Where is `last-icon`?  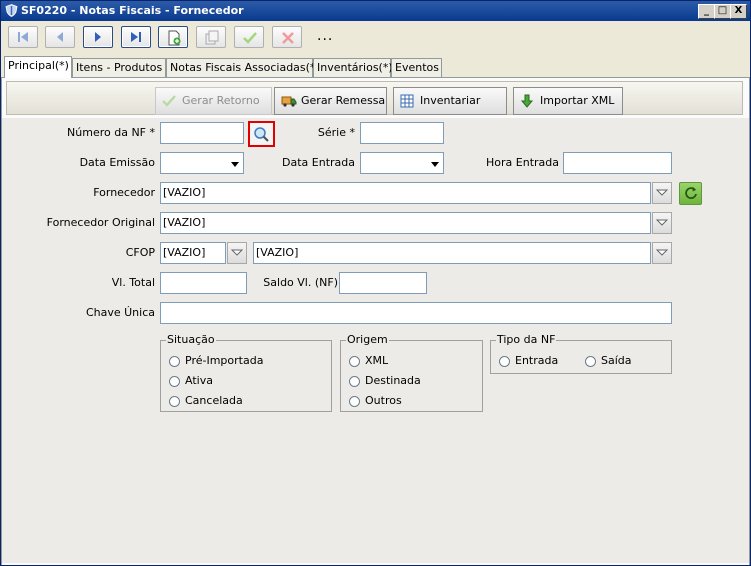 last-icon is located at coordinates (136, 37).